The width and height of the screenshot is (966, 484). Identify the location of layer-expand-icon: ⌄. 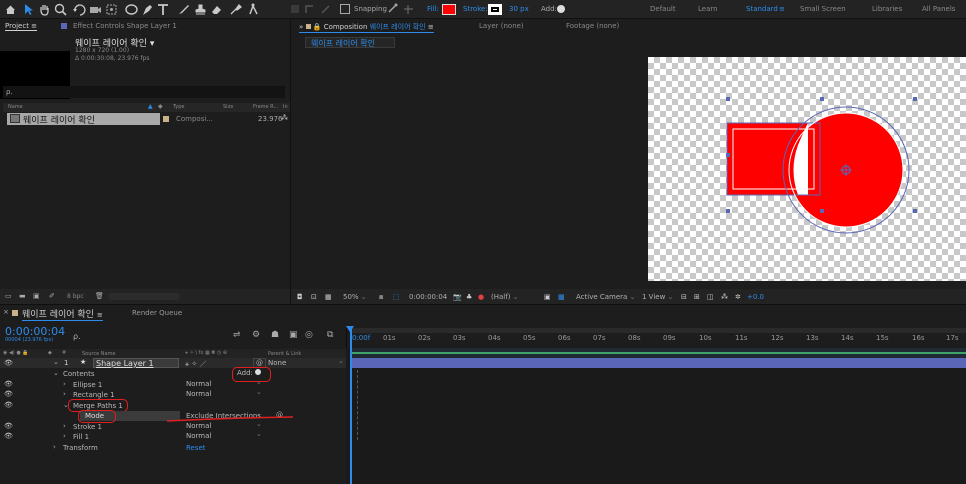
(56, 362).